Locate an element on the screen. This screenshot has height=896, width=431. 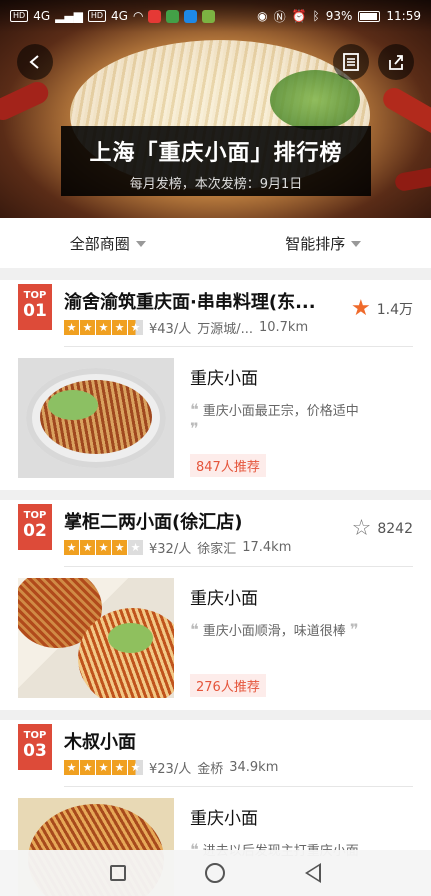
shop-meta: ★ ★ ★ ★ ★ ¥23/人 金桥 34.9km is located at coordinates (171, 767).